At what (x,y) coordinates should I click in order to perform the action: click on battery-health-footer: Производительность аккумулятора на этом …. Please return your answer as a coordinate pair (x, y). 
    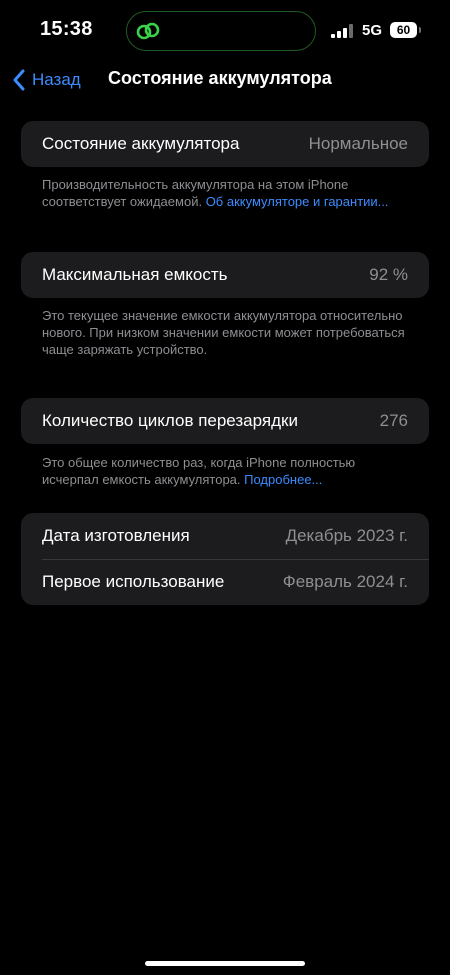
    Looking at the image, I should click on (227, 193).